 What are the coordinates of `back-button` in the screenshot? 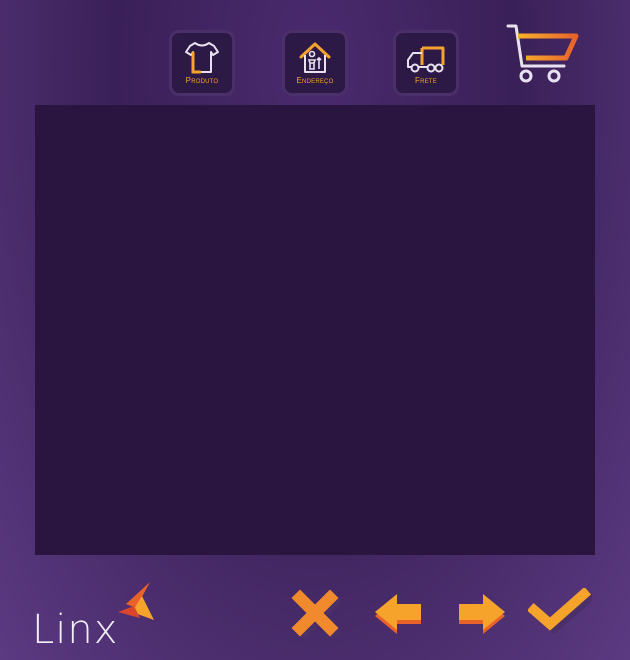 It's located at (400, 615).